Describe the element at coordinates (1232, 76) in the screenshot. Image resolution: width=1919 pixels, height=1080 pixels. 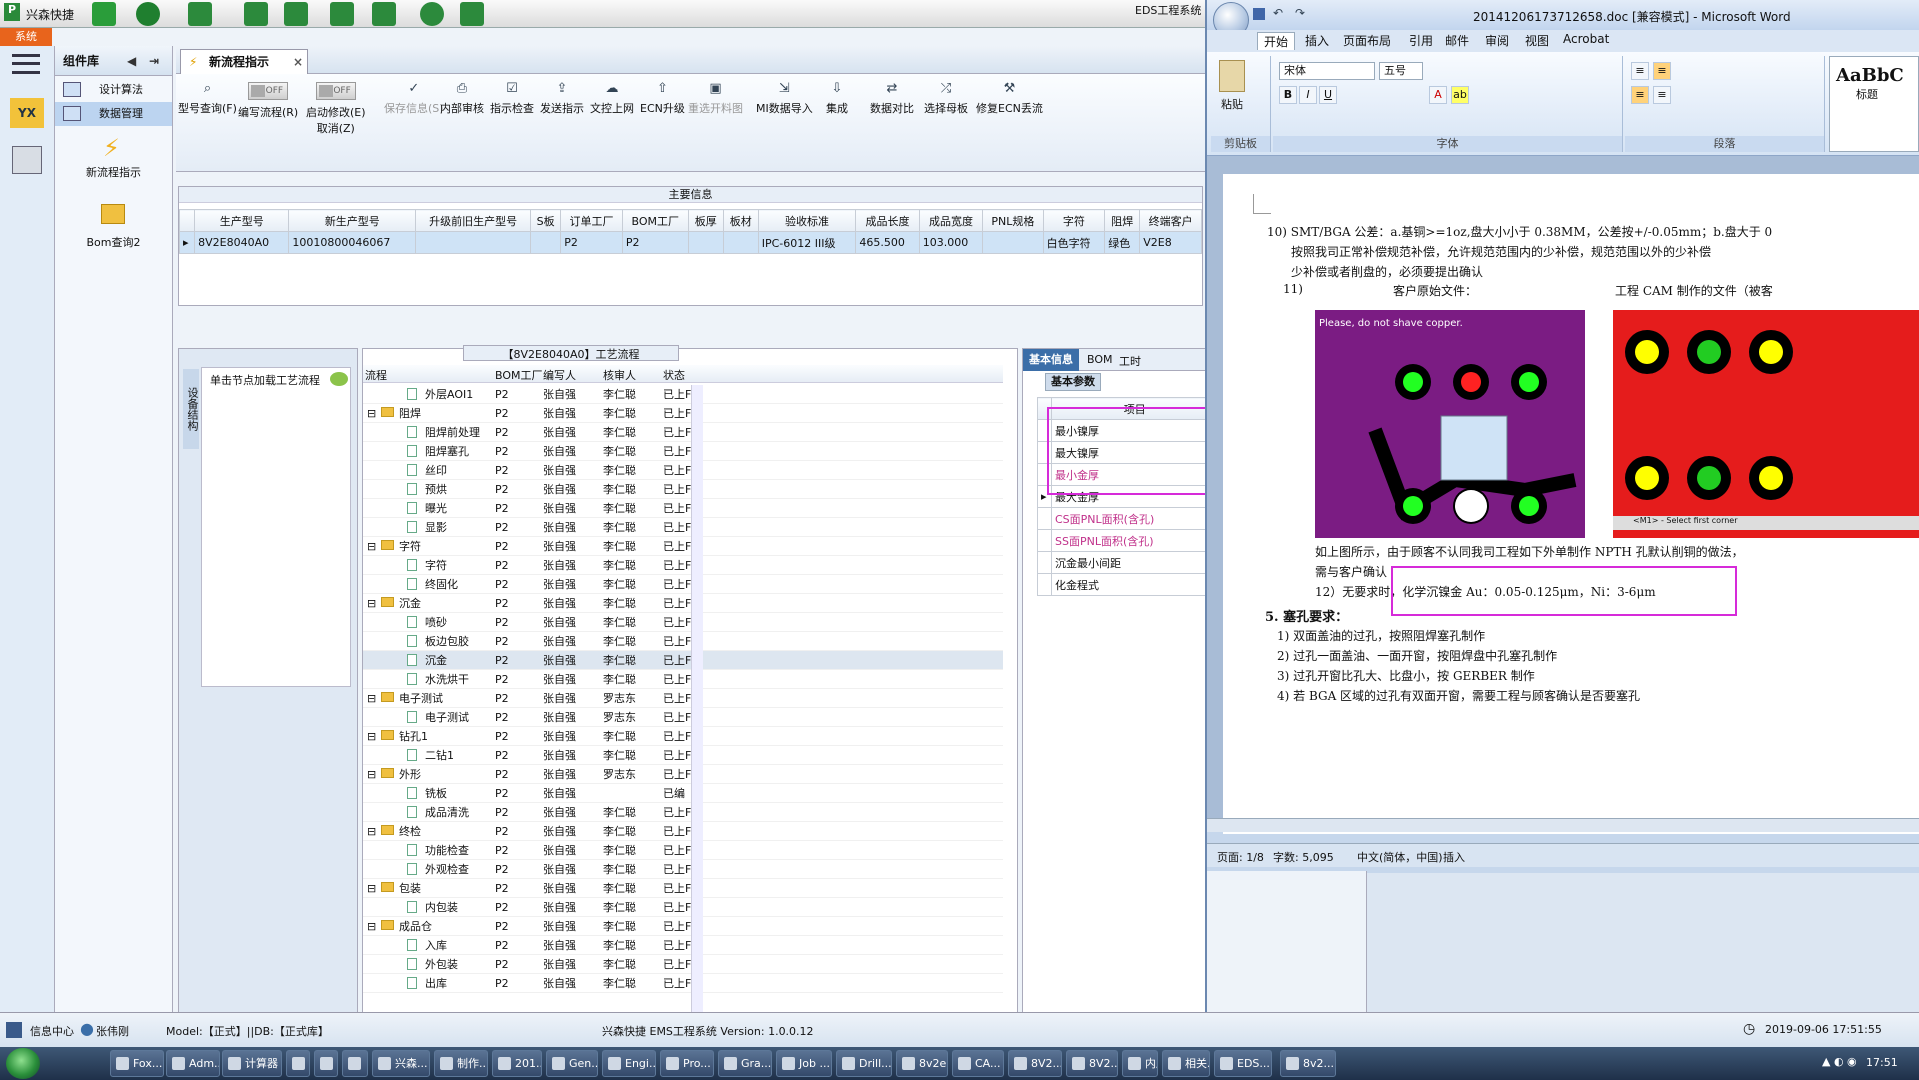
I see `paste-icon` at that location.